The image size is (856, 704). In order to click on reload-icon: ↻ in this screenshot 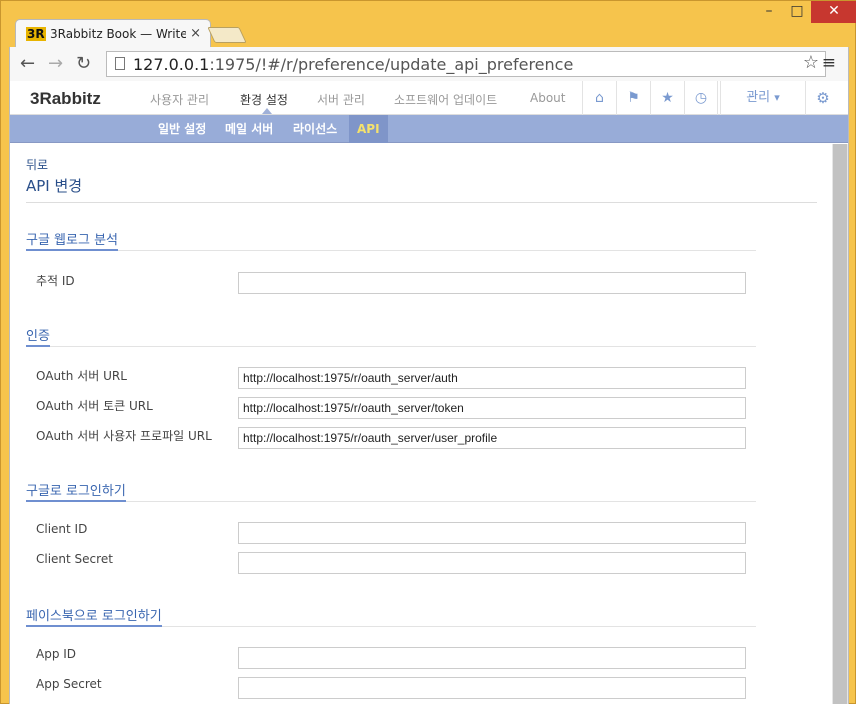, I will do `click(83, 63)`.